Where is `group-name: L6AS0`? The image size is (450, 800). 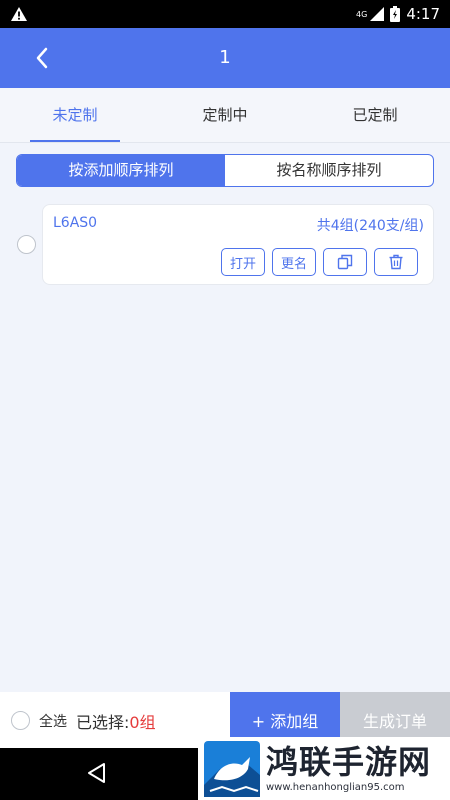 group-name: L6AS0 is located at coordinates (75, 223).